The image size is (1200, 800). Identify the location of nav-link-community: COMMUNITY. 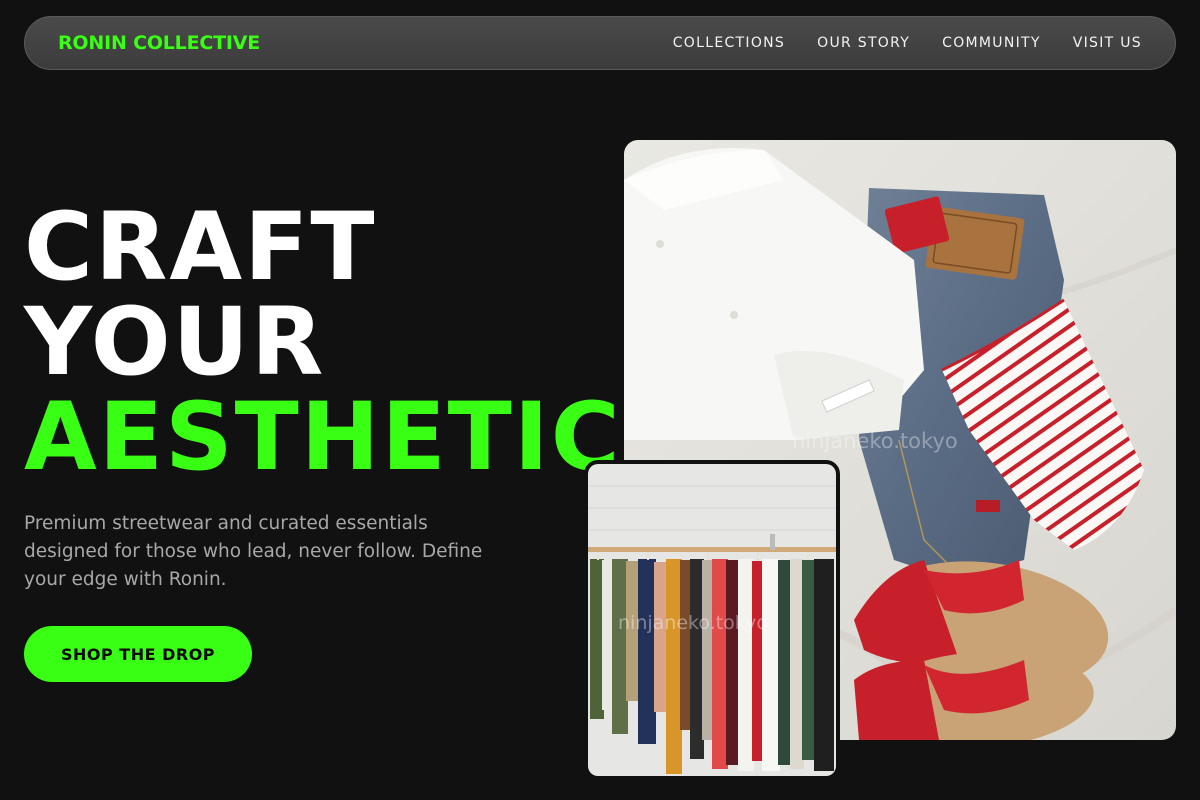
(991, 43).